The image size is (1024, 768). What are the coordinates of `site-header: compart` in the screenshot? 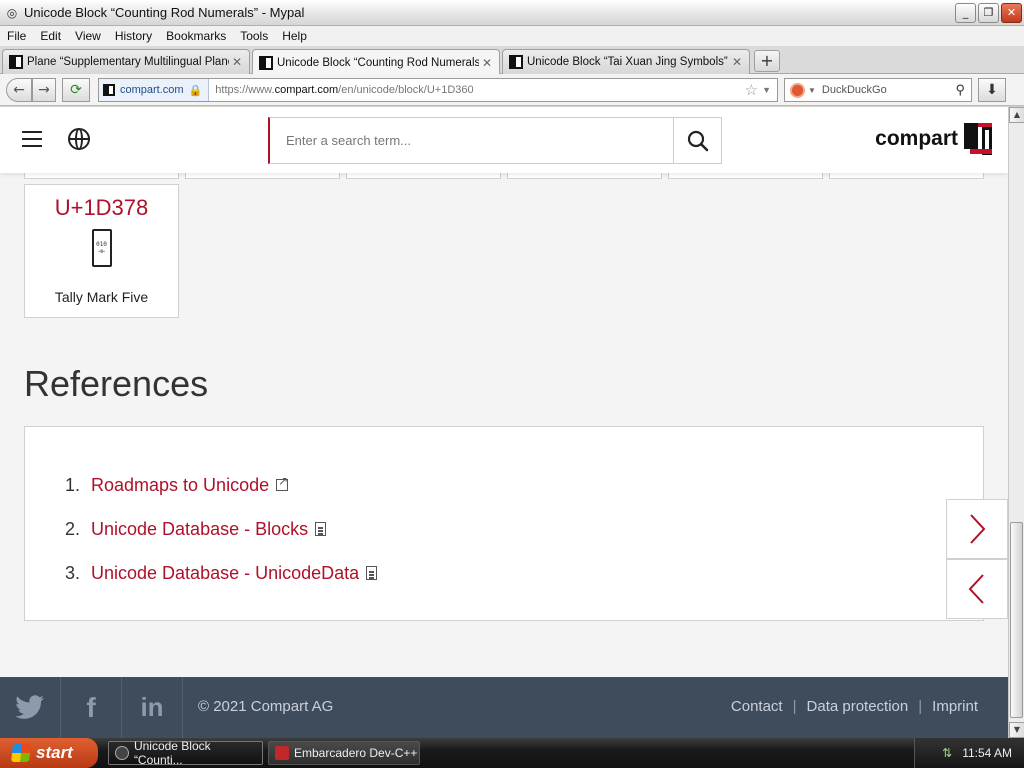 It's located at (504, 140).